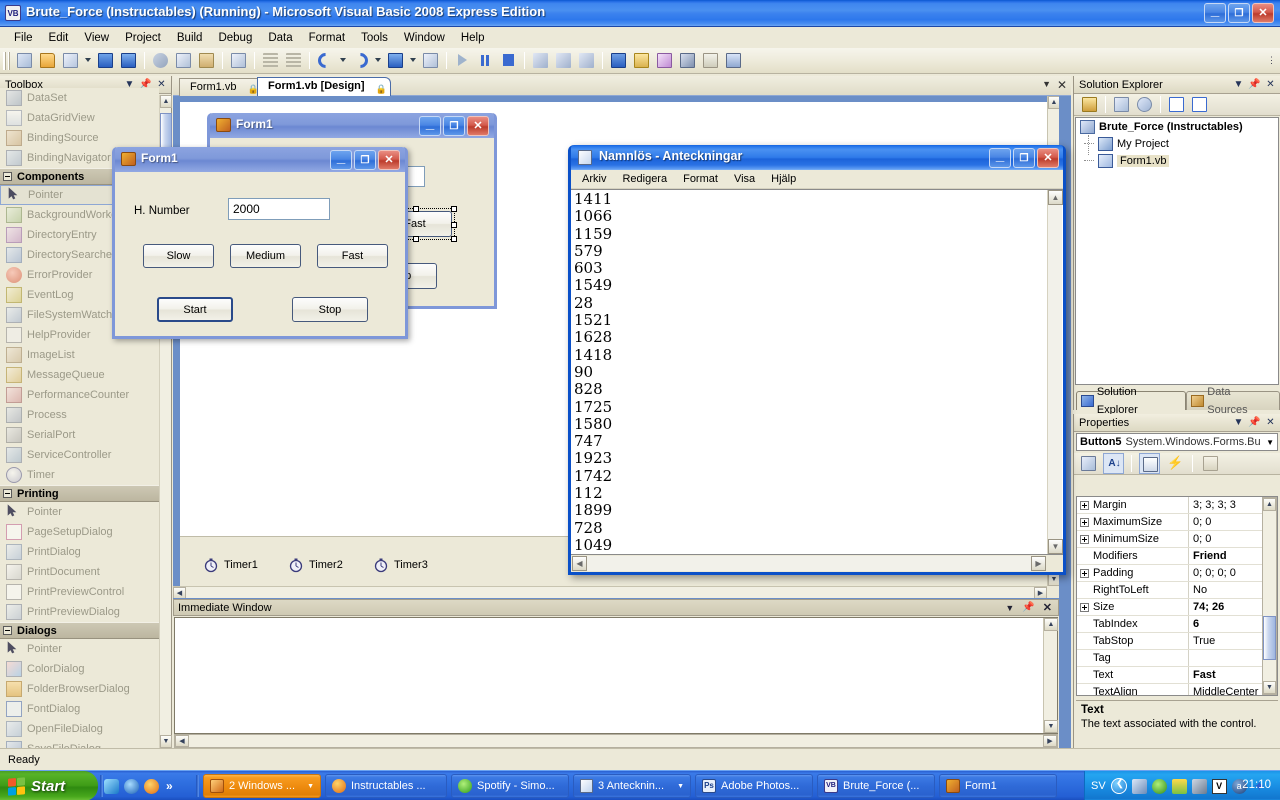  What do you see at coordinates (128, 60) in the screenshot?
I see `save-all-icon` at bounding box center [128, 60].